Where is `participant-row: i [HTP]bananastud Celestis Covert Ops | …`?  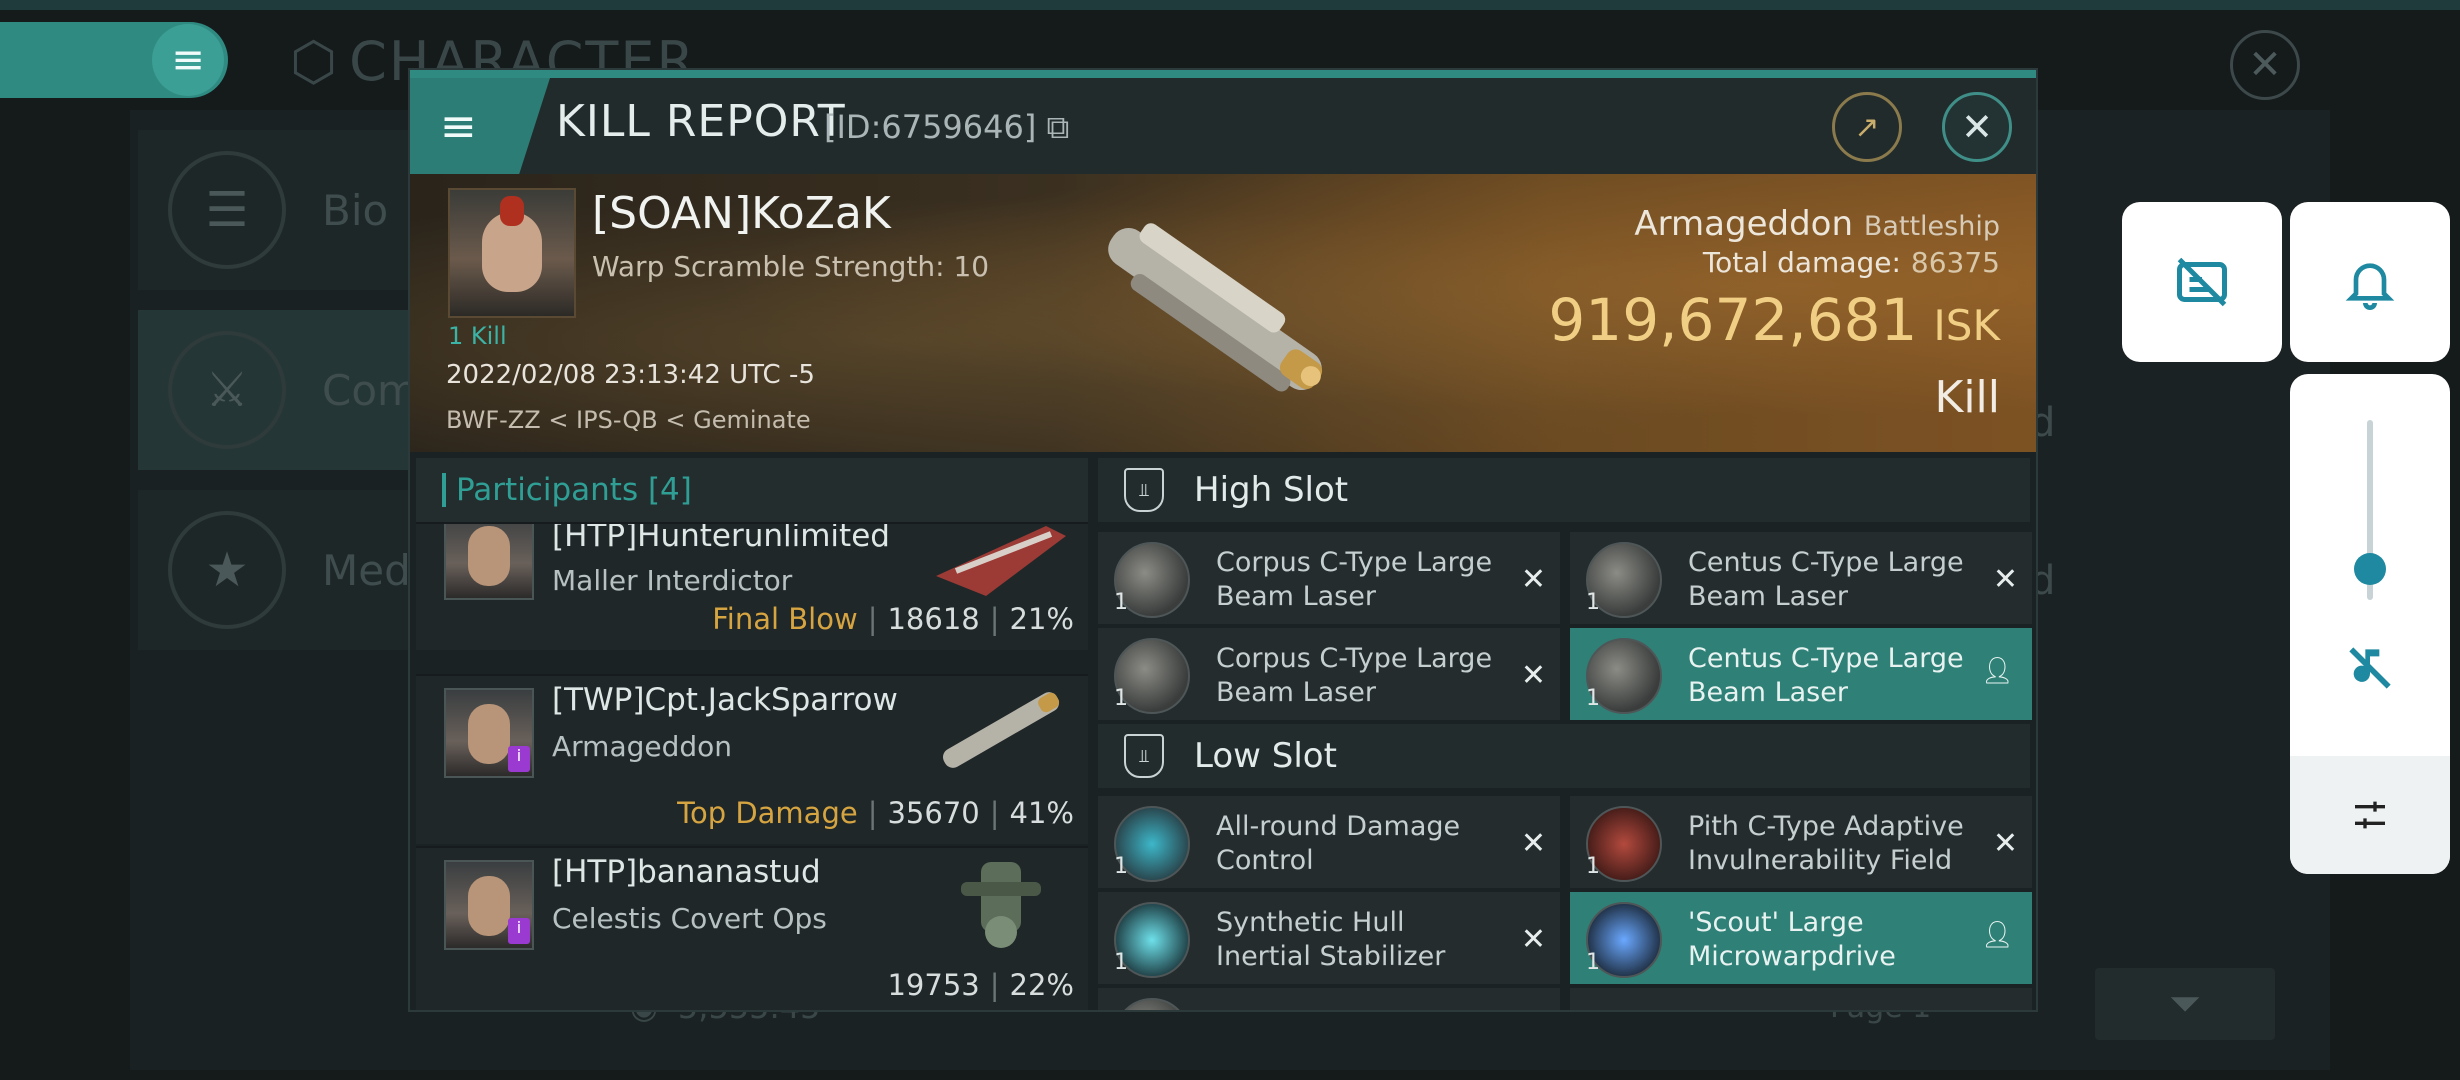 participant-row: i [HTP]bananastud Celestis Covert Ops | … is located at coordinates (752, 928).